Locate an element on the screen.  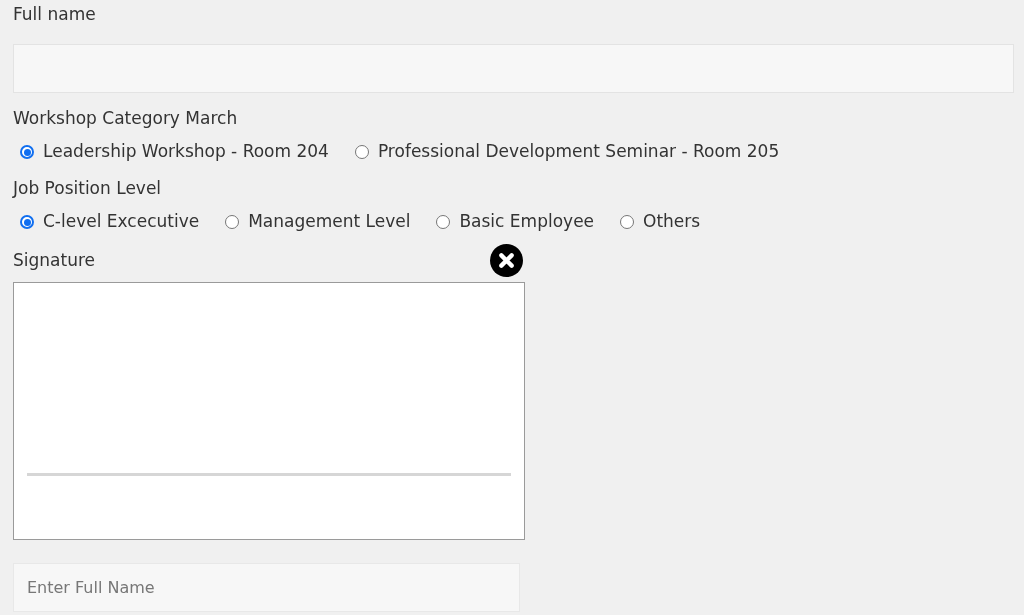
radio-label: Management Level is located at coordinates (329, 222).